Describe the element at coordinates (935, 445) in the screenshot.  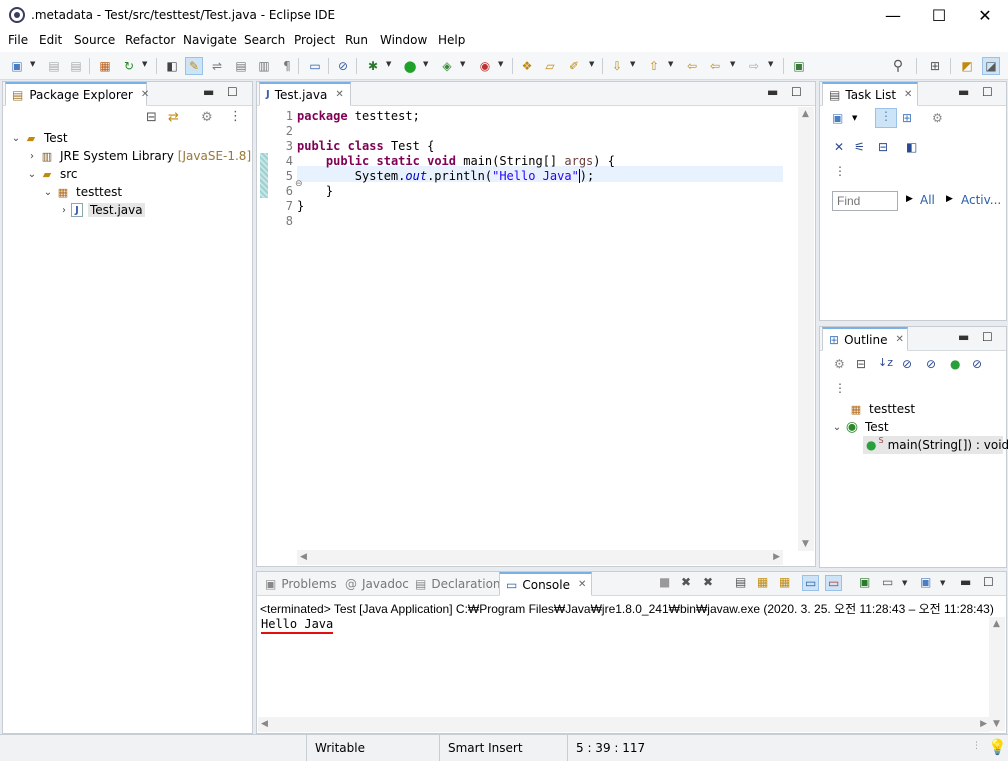
I see `outline-item-method: ● S main(String[]) : void` at that location.